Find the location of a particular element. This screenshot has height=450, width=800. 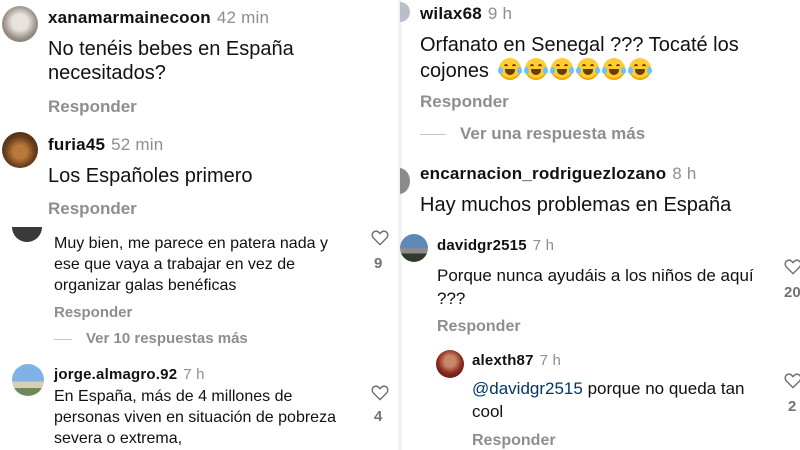

view-more-replies: Ver 10 respuestas más is located at coordinates (151, 338).